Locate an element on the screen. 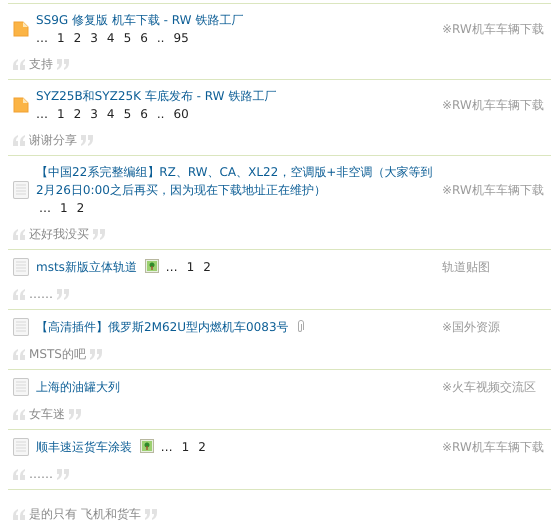 Image resolution: width=551 pixels, height=528 pixels. forum-name: 轨道贴图 is located at coordinates (466, 267).